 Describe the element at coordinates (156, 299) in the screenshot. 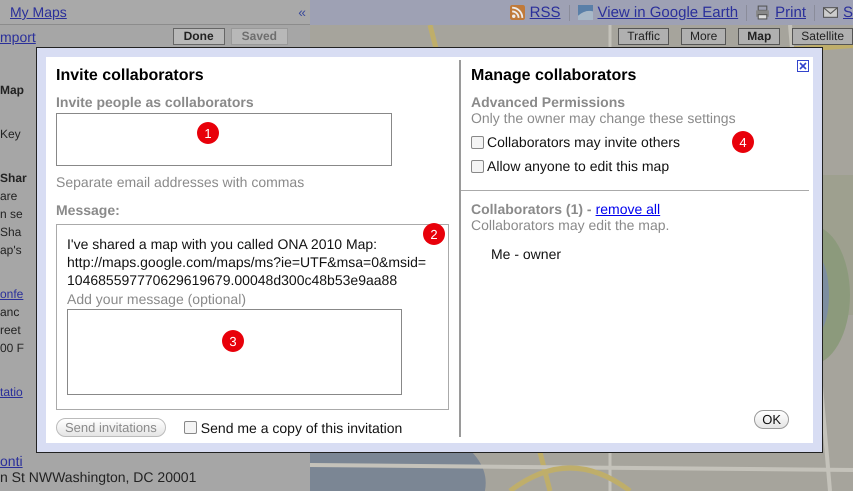

I see `optional-label: Add your message (optional)` at that location.